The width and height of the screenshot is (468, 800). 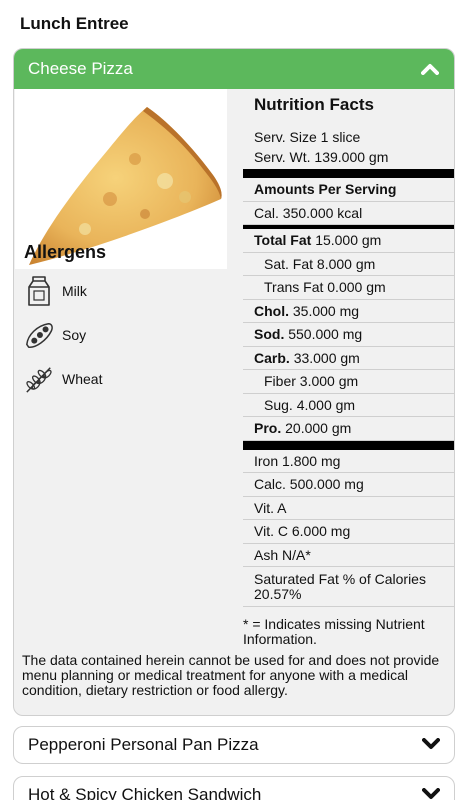 I want to click on calories-row: Cal. 350.000 kcal, so click(x=348, y=213).